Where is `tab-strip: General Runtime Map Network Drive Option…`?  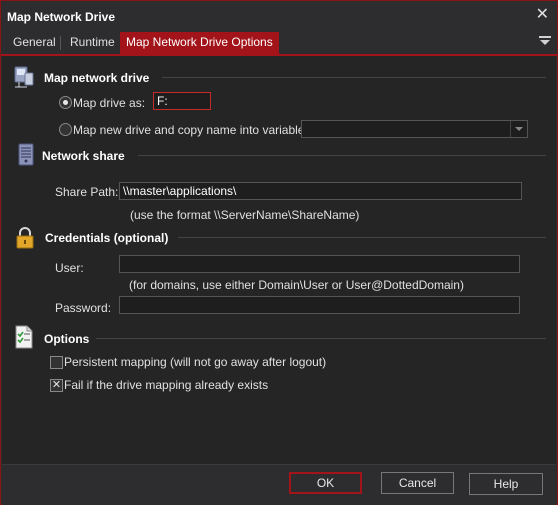
tab-strip: General Runtime Map Network Drive Option… is located at coordinates (279, 44).